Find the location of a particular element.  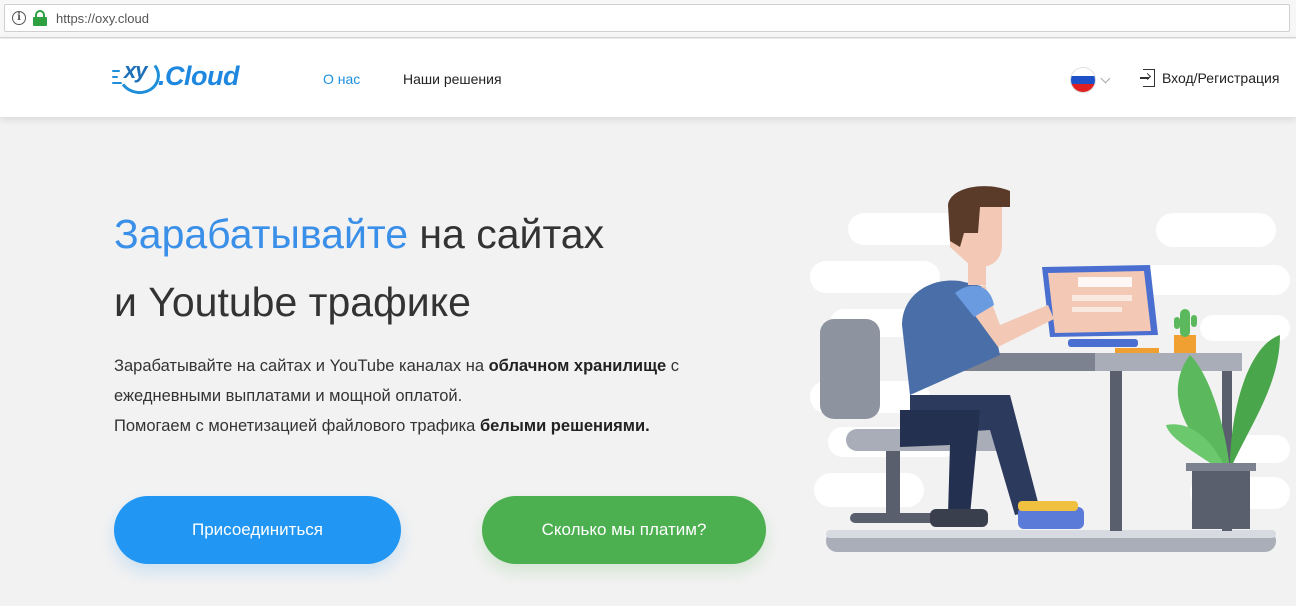

nav-solutions: Наши решения is located at coordinates (452, 79).